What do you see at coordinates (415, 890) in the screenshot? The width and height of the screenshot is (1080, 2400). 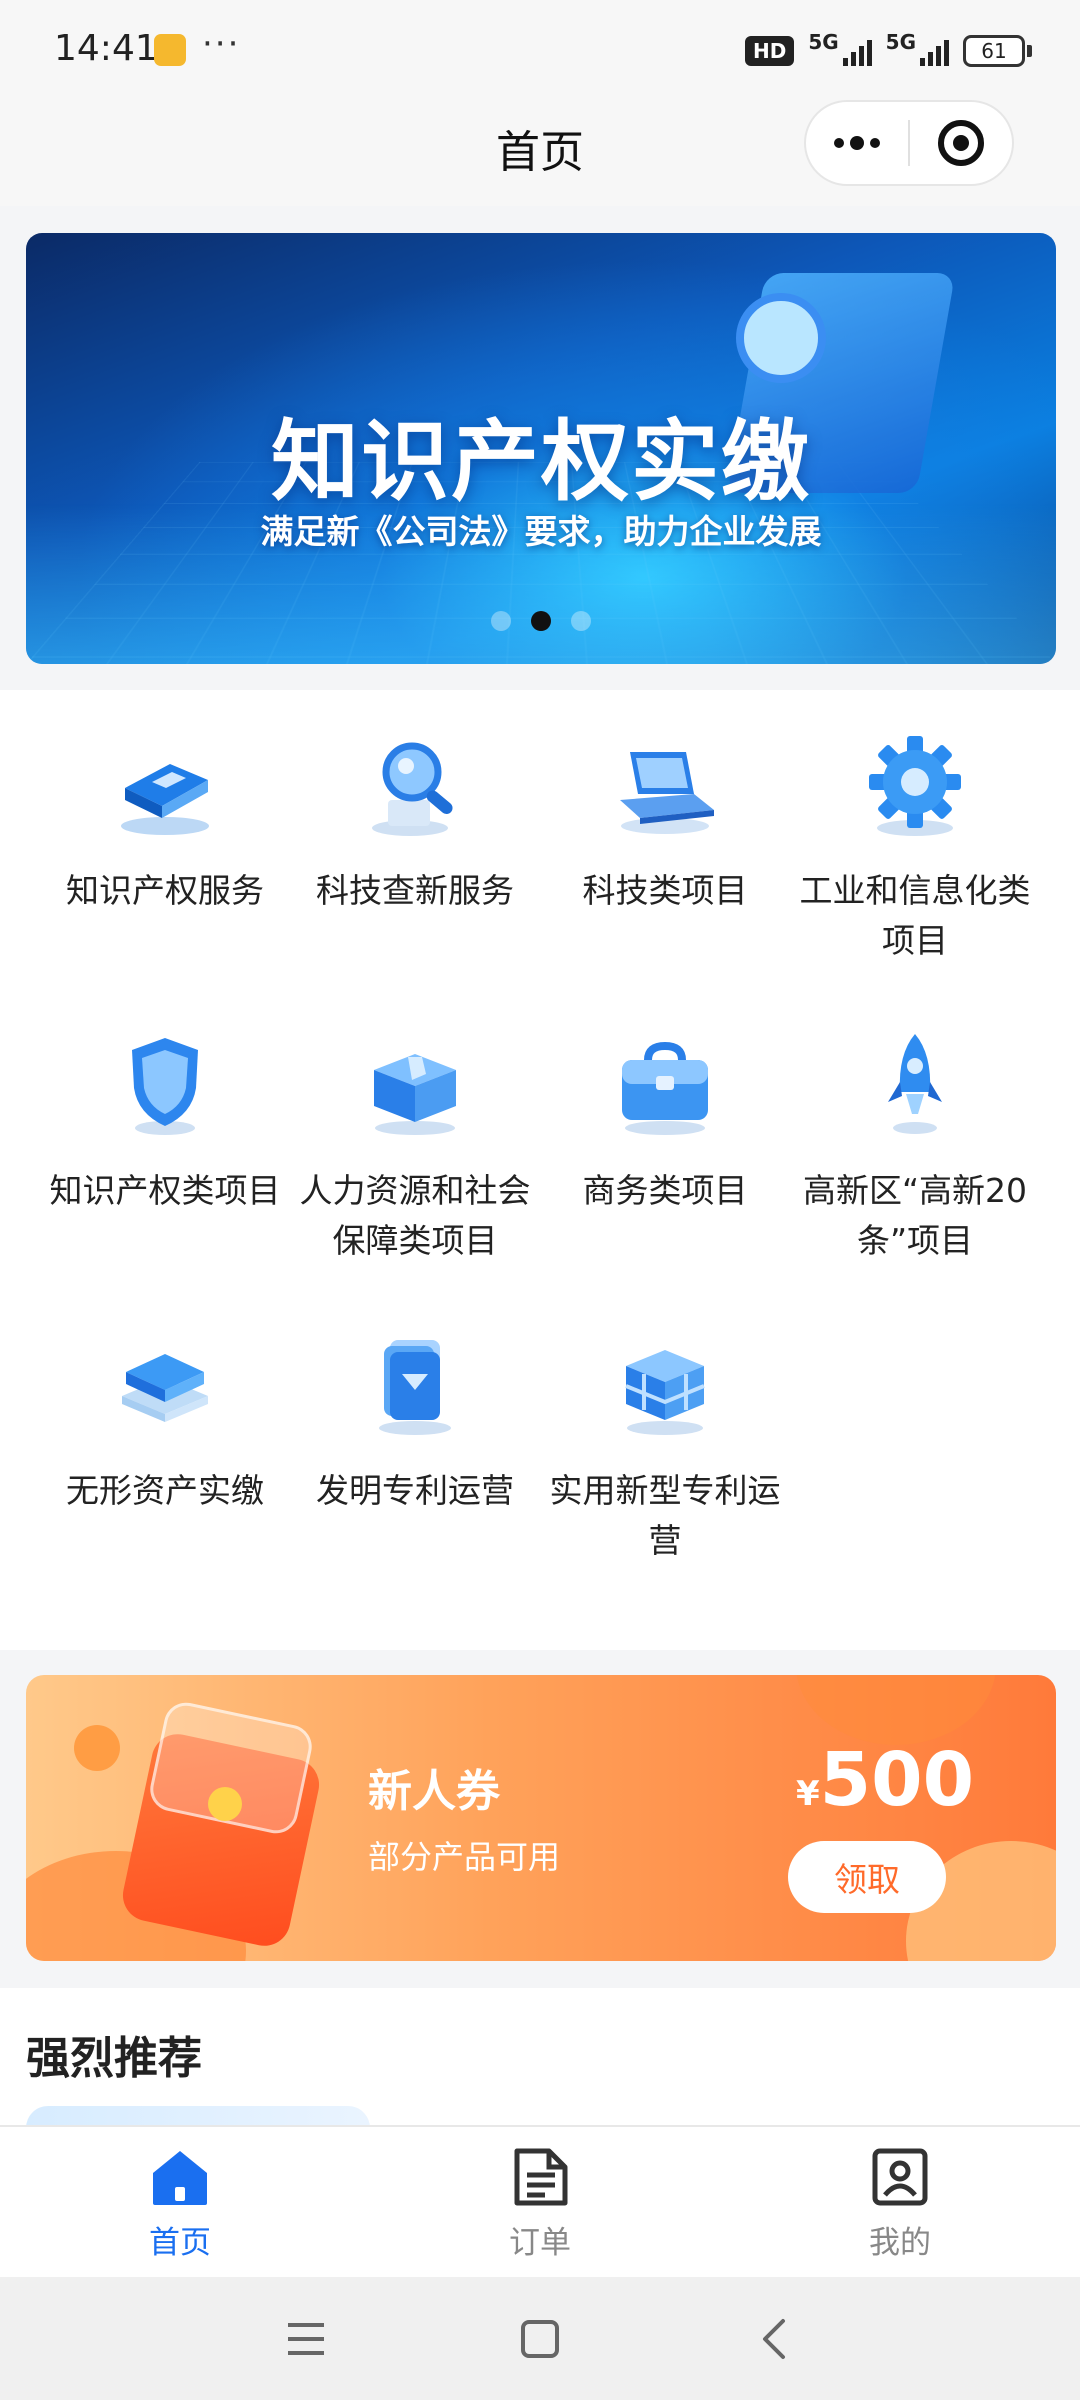 I see `service-label: 科技查新服务` at bounding box center [415, 890].